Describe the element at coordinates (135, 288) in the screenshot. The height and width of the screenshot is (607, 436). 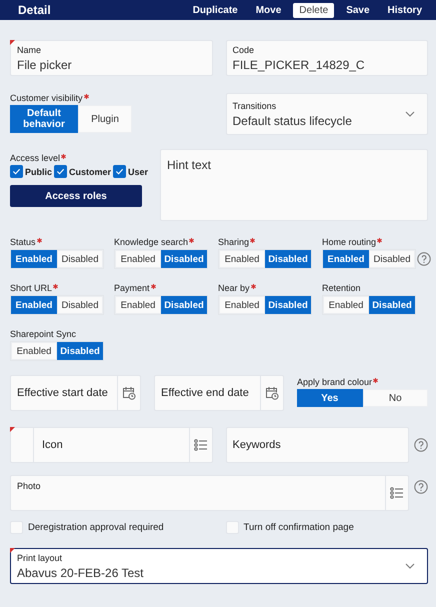
I see `field-label: Payment` at that location.